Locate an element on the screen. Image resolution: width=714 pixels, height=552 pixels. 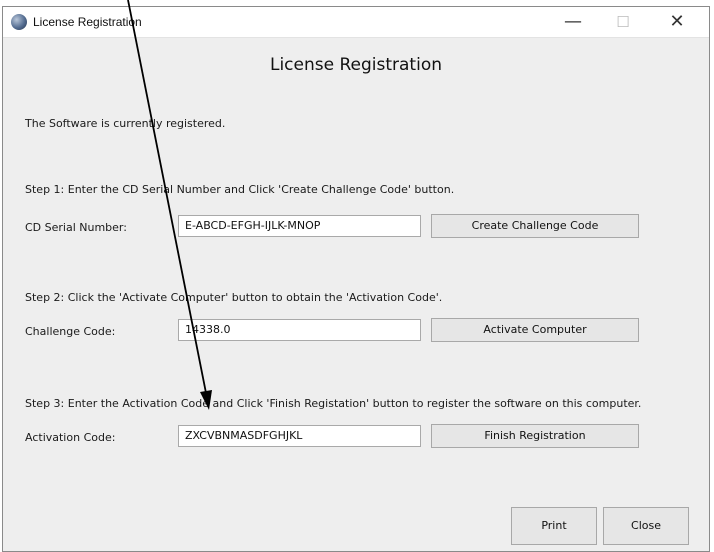
annotation-arrow is located at coordinates (169, 205).